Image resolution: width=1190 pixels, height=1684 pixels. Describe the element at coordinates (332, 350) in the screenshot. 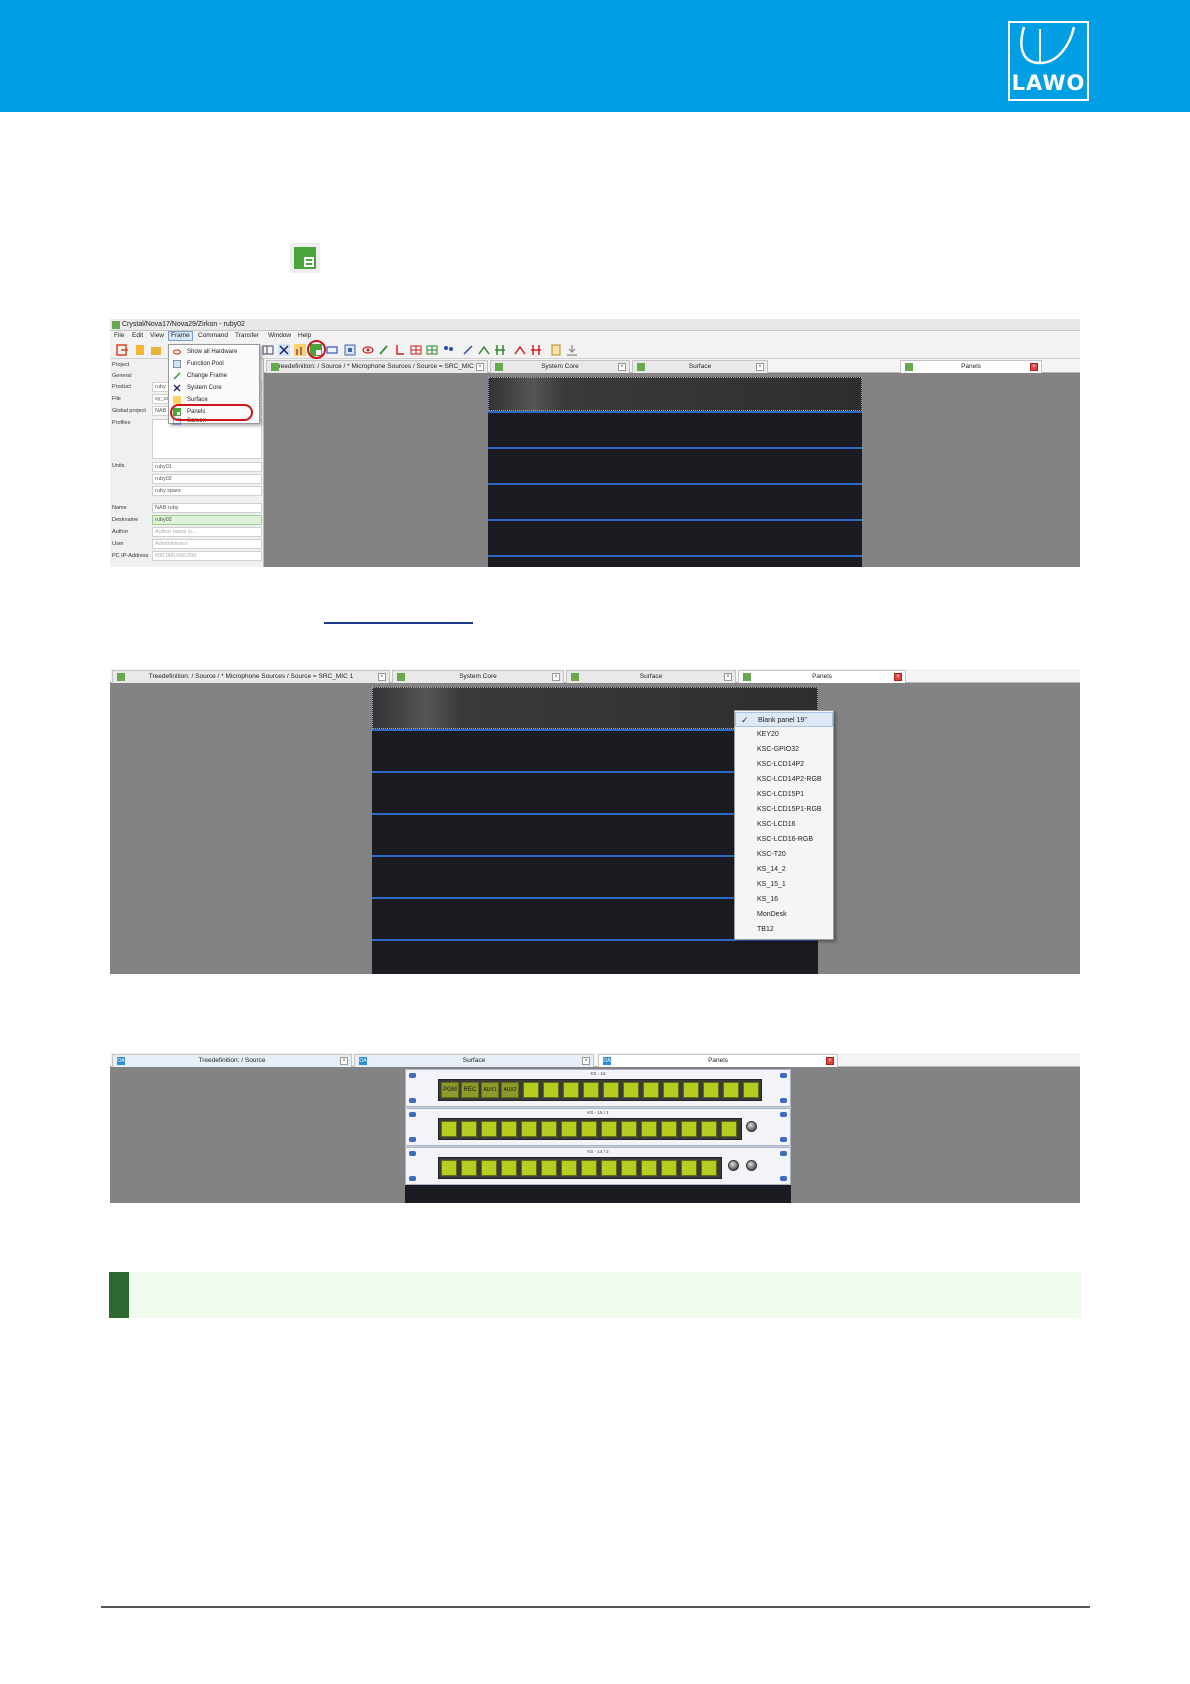

I see `screen-icon` at that location.